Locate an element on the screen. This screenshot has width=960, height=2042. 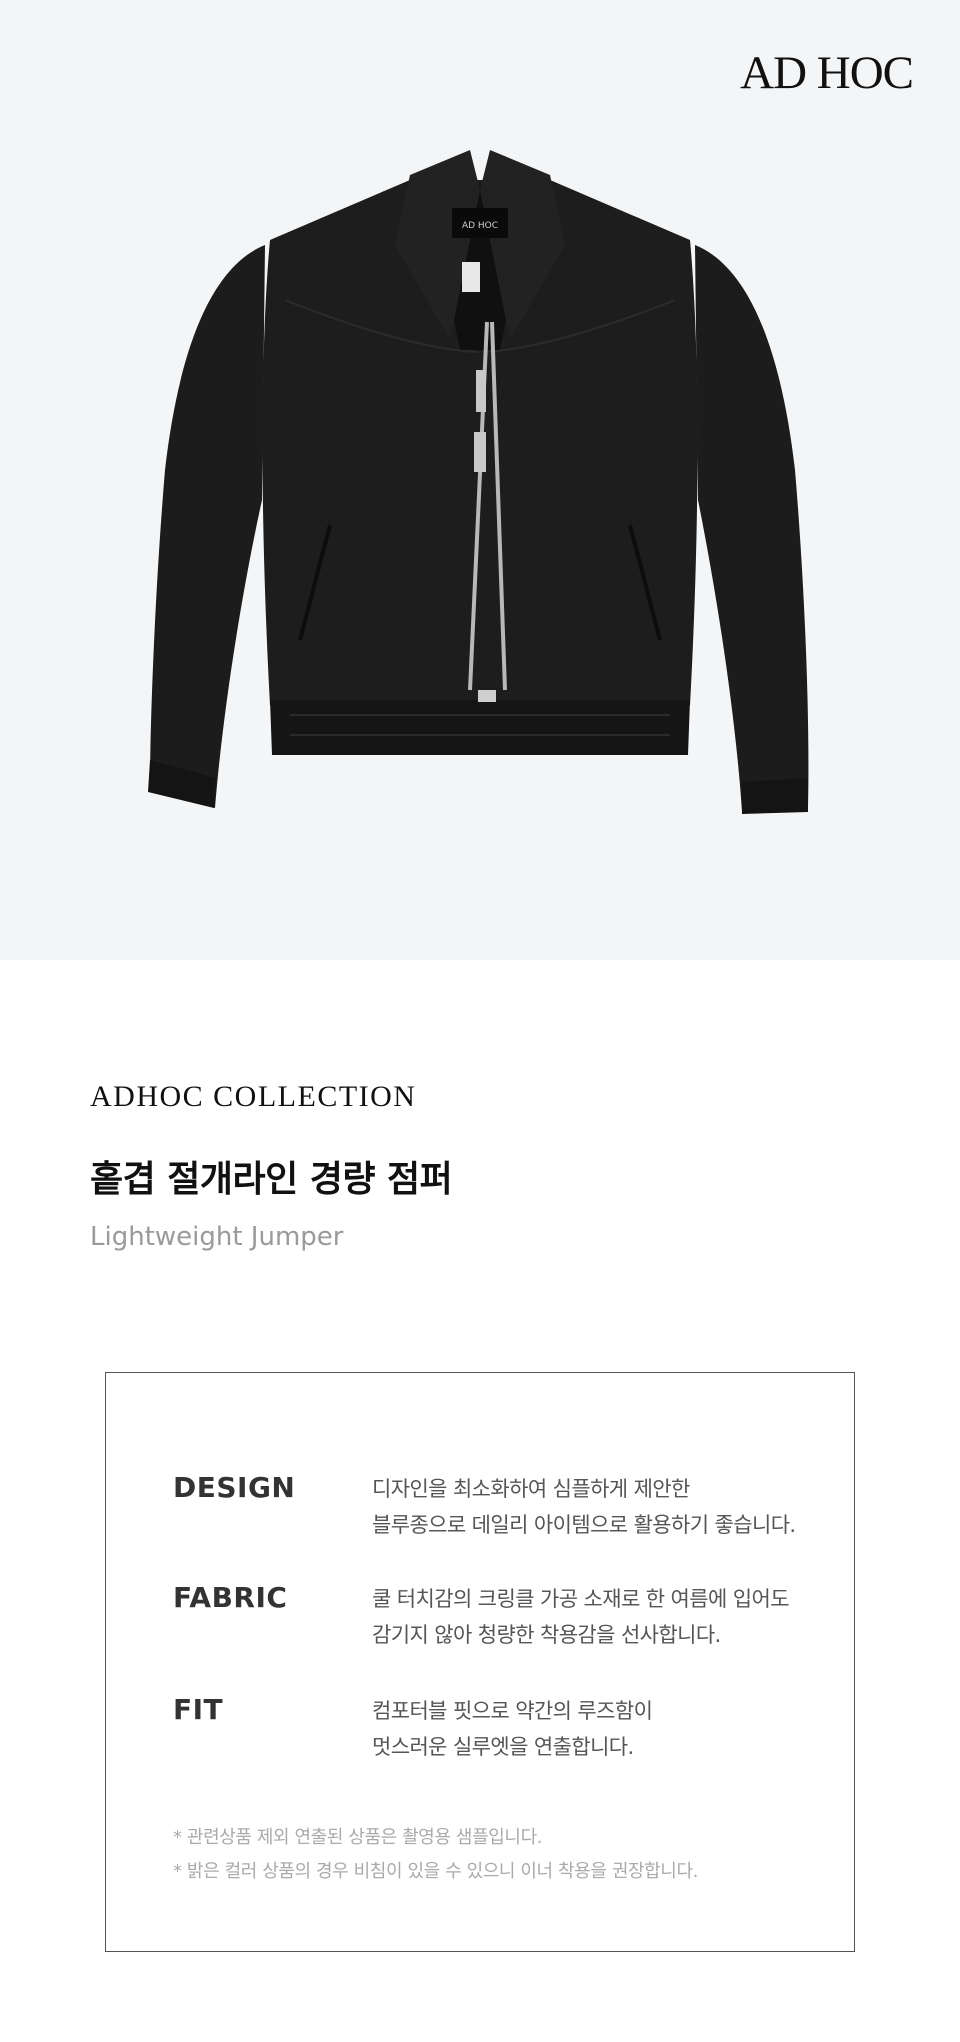
product-title-korean: 홑겹 절개라인 경량 점퍼 is located at coordinates (271, 1179).